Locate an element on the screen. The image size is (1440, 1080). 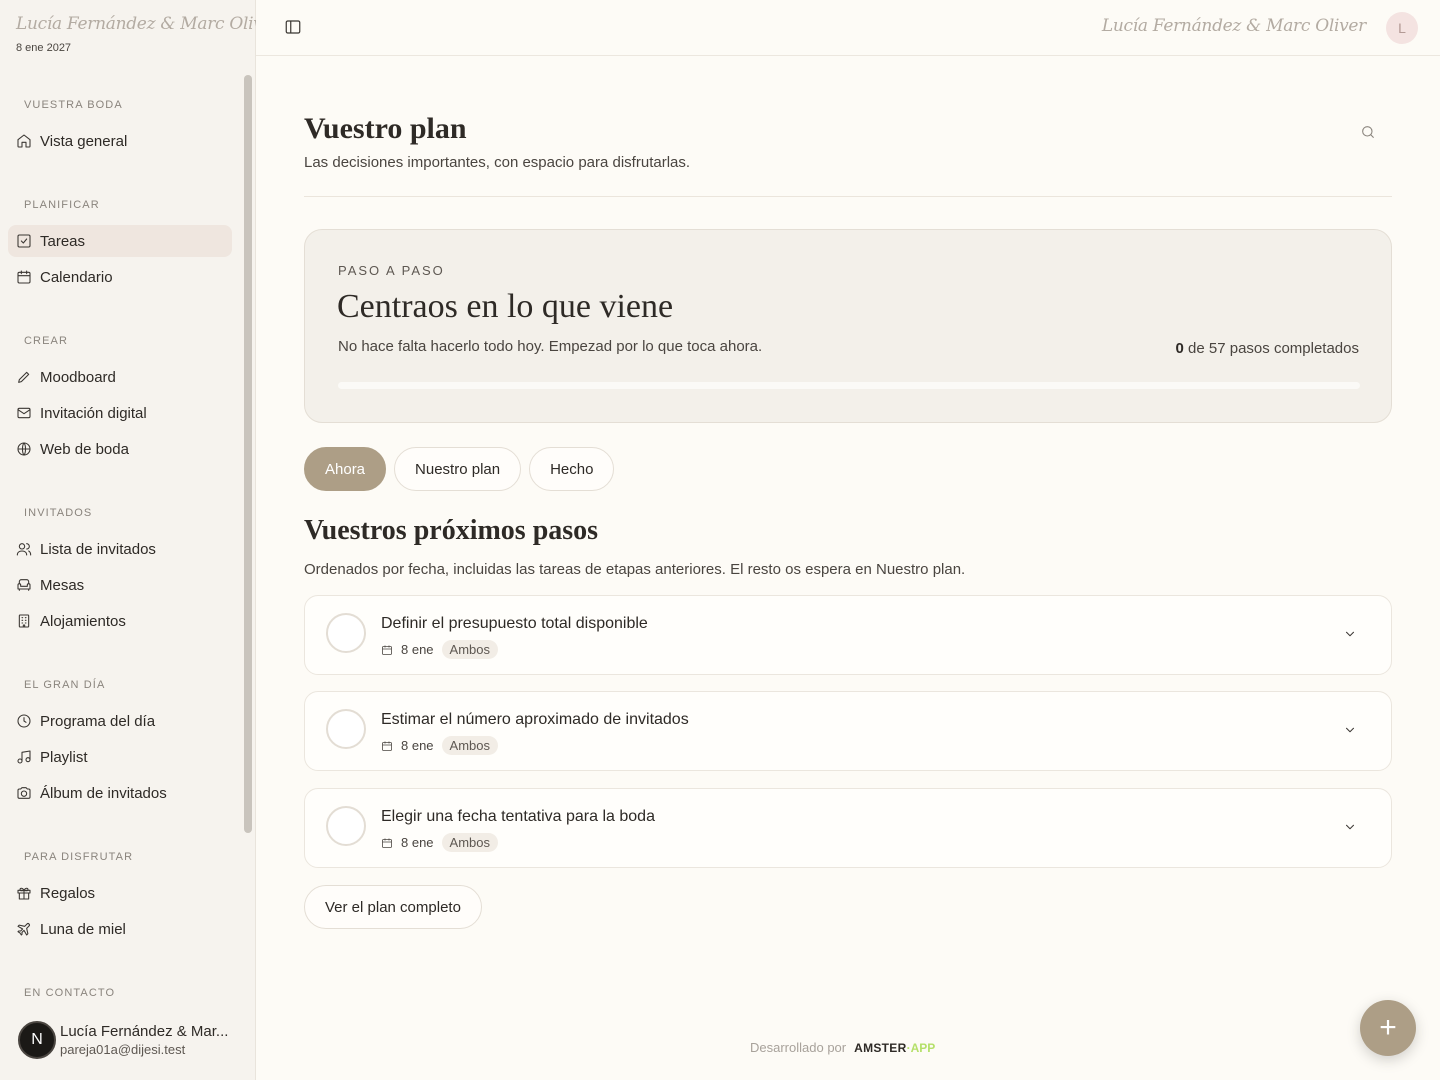
section-vuestra-boda: Vuestra boda is located at coordinates (73, 105).